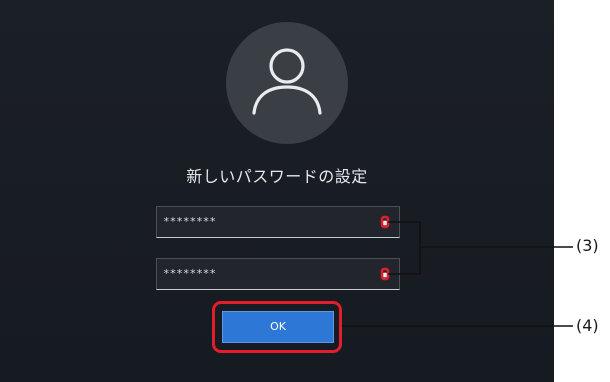  Describe the element at coordinates (587, 245) in the screenshot. I see `callout-label-fields: (3)` at that location.